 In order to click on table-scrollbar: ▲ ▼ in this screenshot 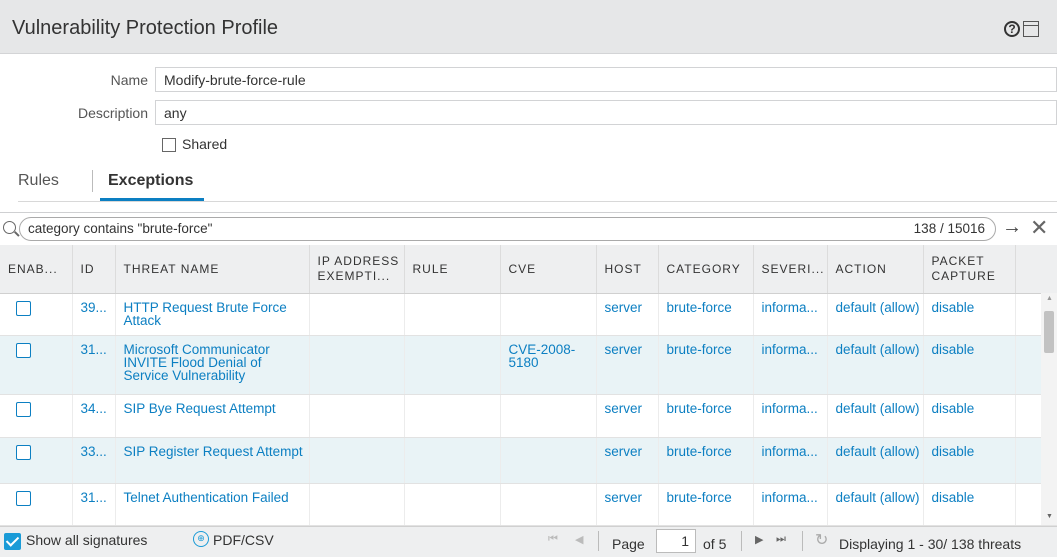, I will do `click(1049, 409)`.